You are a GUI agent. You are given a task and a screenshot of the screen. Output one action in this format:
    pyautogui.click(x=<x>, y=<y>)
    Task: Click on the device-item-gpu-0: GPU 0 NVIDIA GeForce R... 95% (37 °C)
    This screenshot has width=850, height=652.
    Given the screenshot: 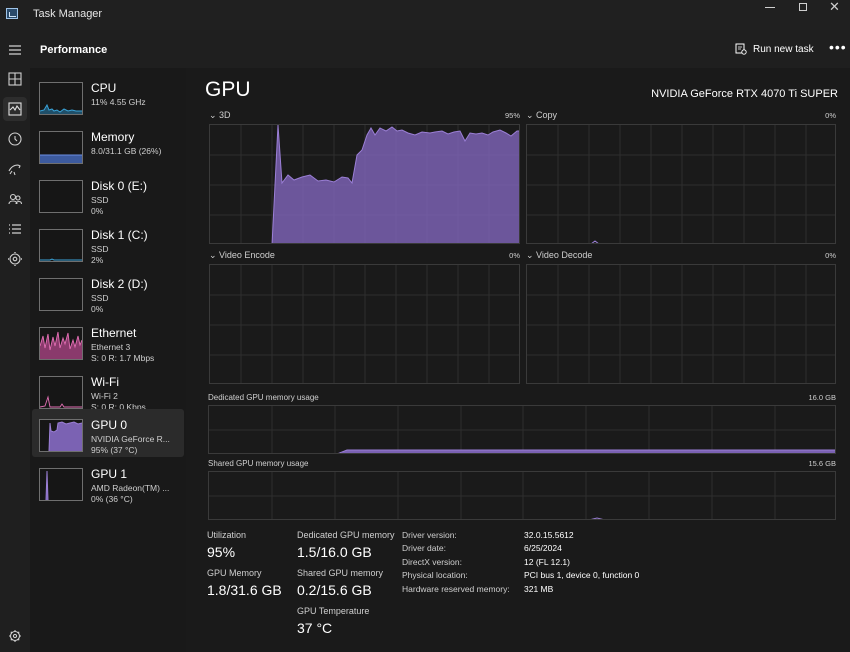 What is the action you would take?
    pyautogui.click(x=108, y=433)
    